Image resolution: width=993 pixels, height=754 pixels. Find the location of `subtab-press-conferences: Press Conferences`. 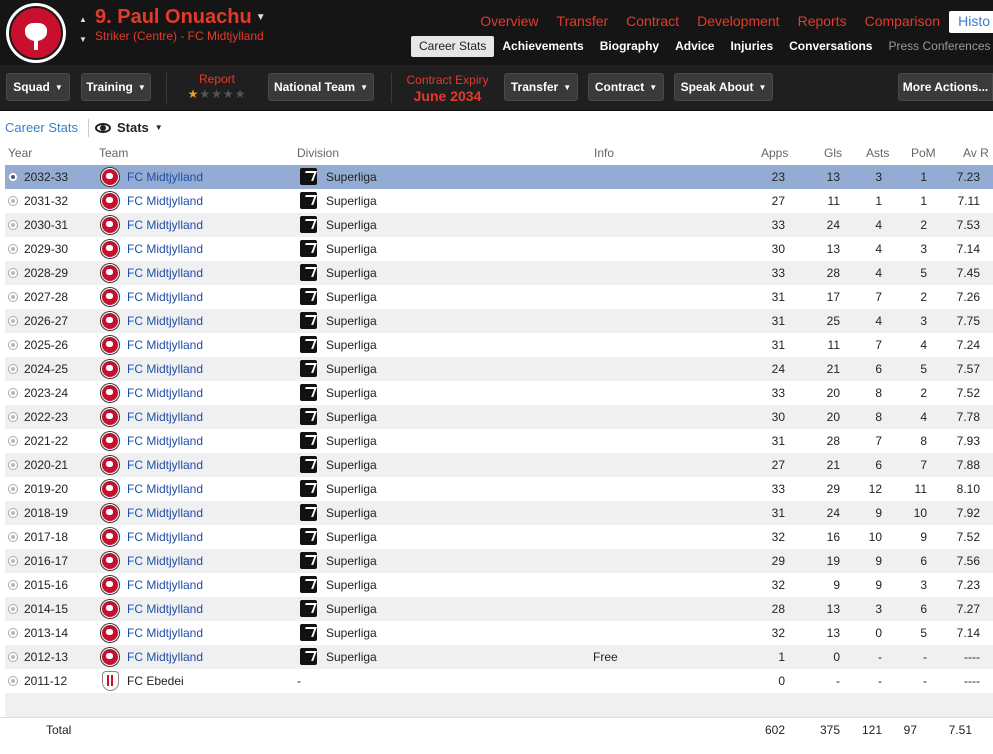

subtab-press-conferences: Press Conferences is located at coordinates (936, 46).